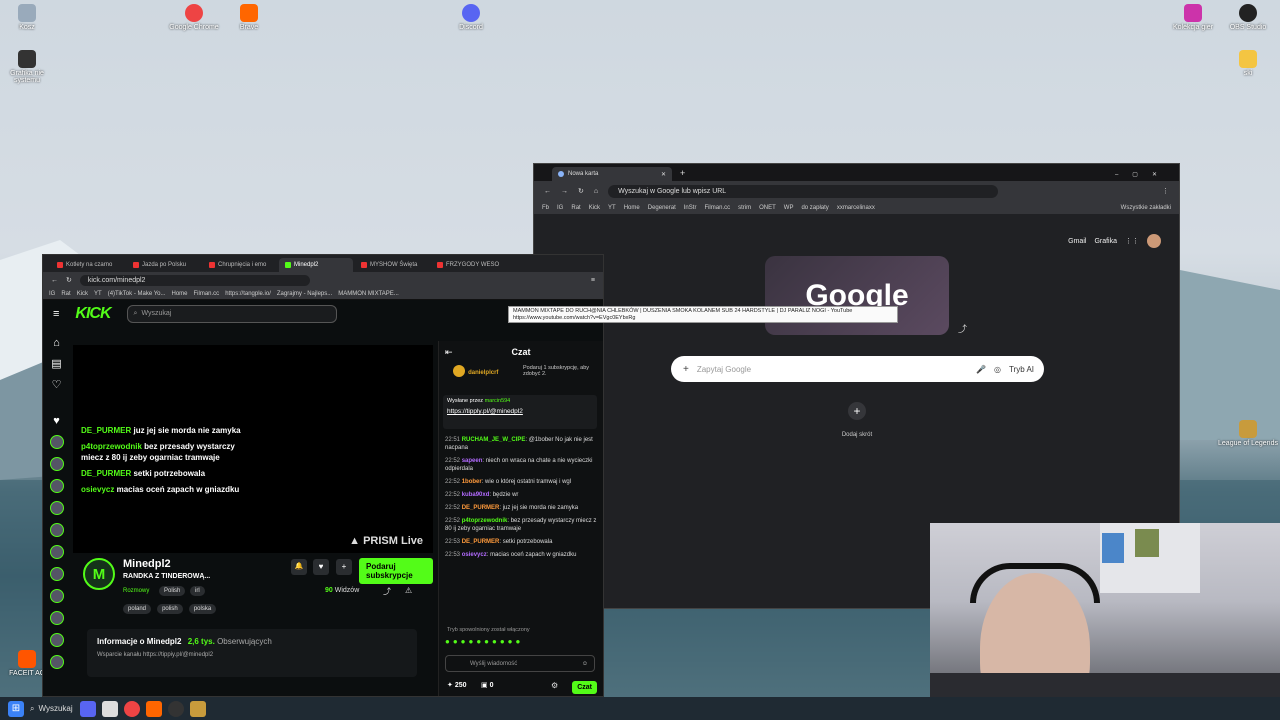 The image size is (1280, 720). What do you see at coordinates (481, 508) in the screenshot?
I see `msg-user: DE_PURMER` at bounding box center [481, 508].